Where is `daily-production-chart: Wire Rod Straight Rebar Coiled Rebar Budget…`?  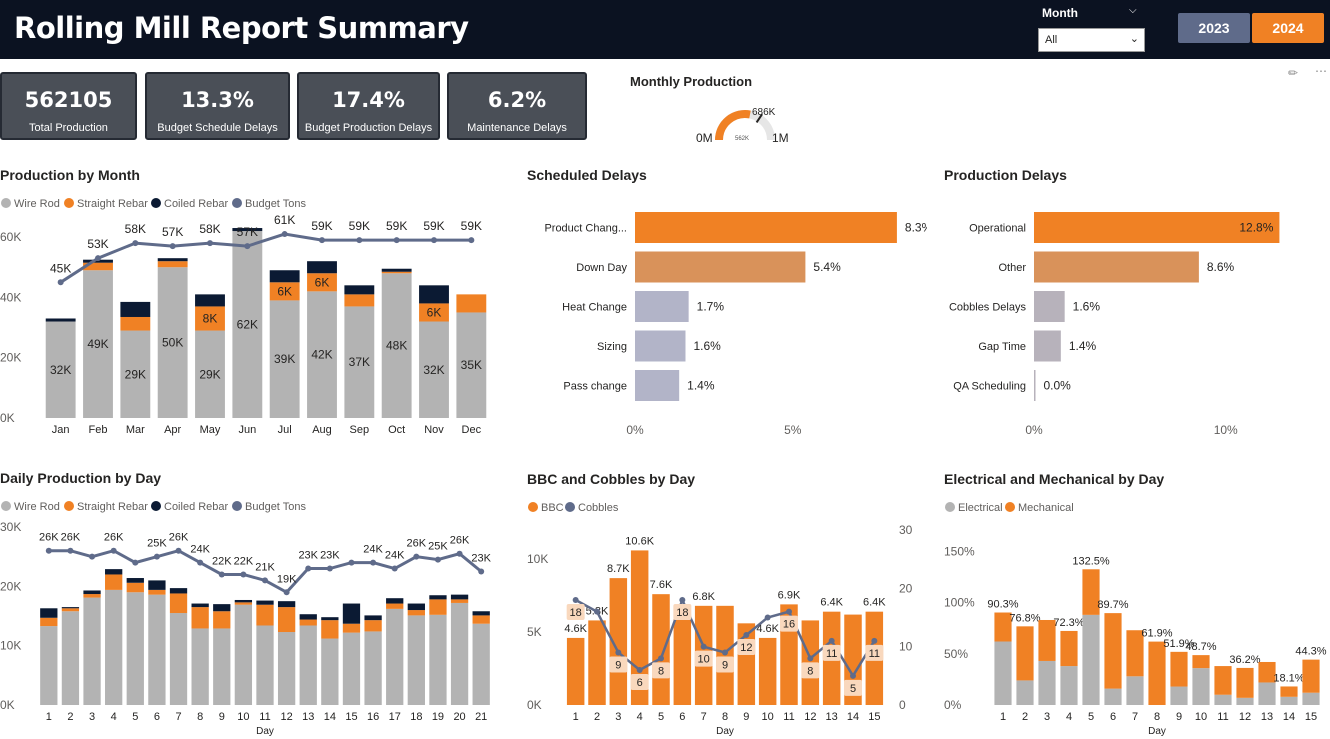
daily-production-chart: Wire Rod Straight Rebar Coiled Rebar Budget… is located at coordinates (255, 616).